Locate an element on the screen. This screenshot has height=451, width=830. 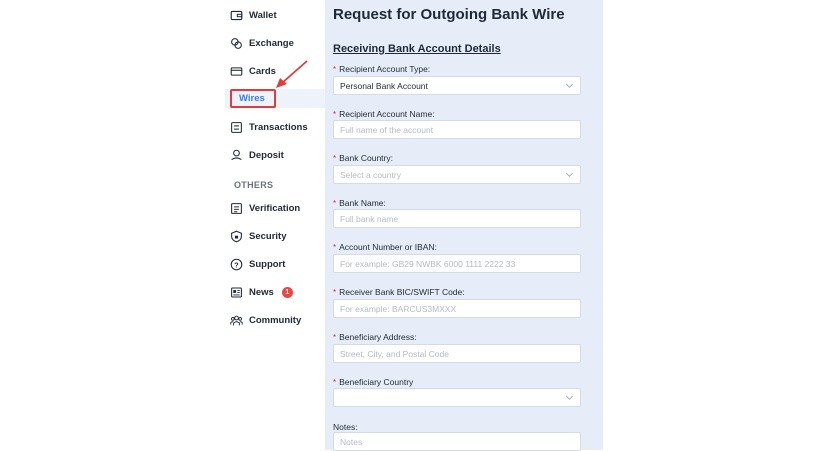
swift-code-field is located at coordinates (457, 308).